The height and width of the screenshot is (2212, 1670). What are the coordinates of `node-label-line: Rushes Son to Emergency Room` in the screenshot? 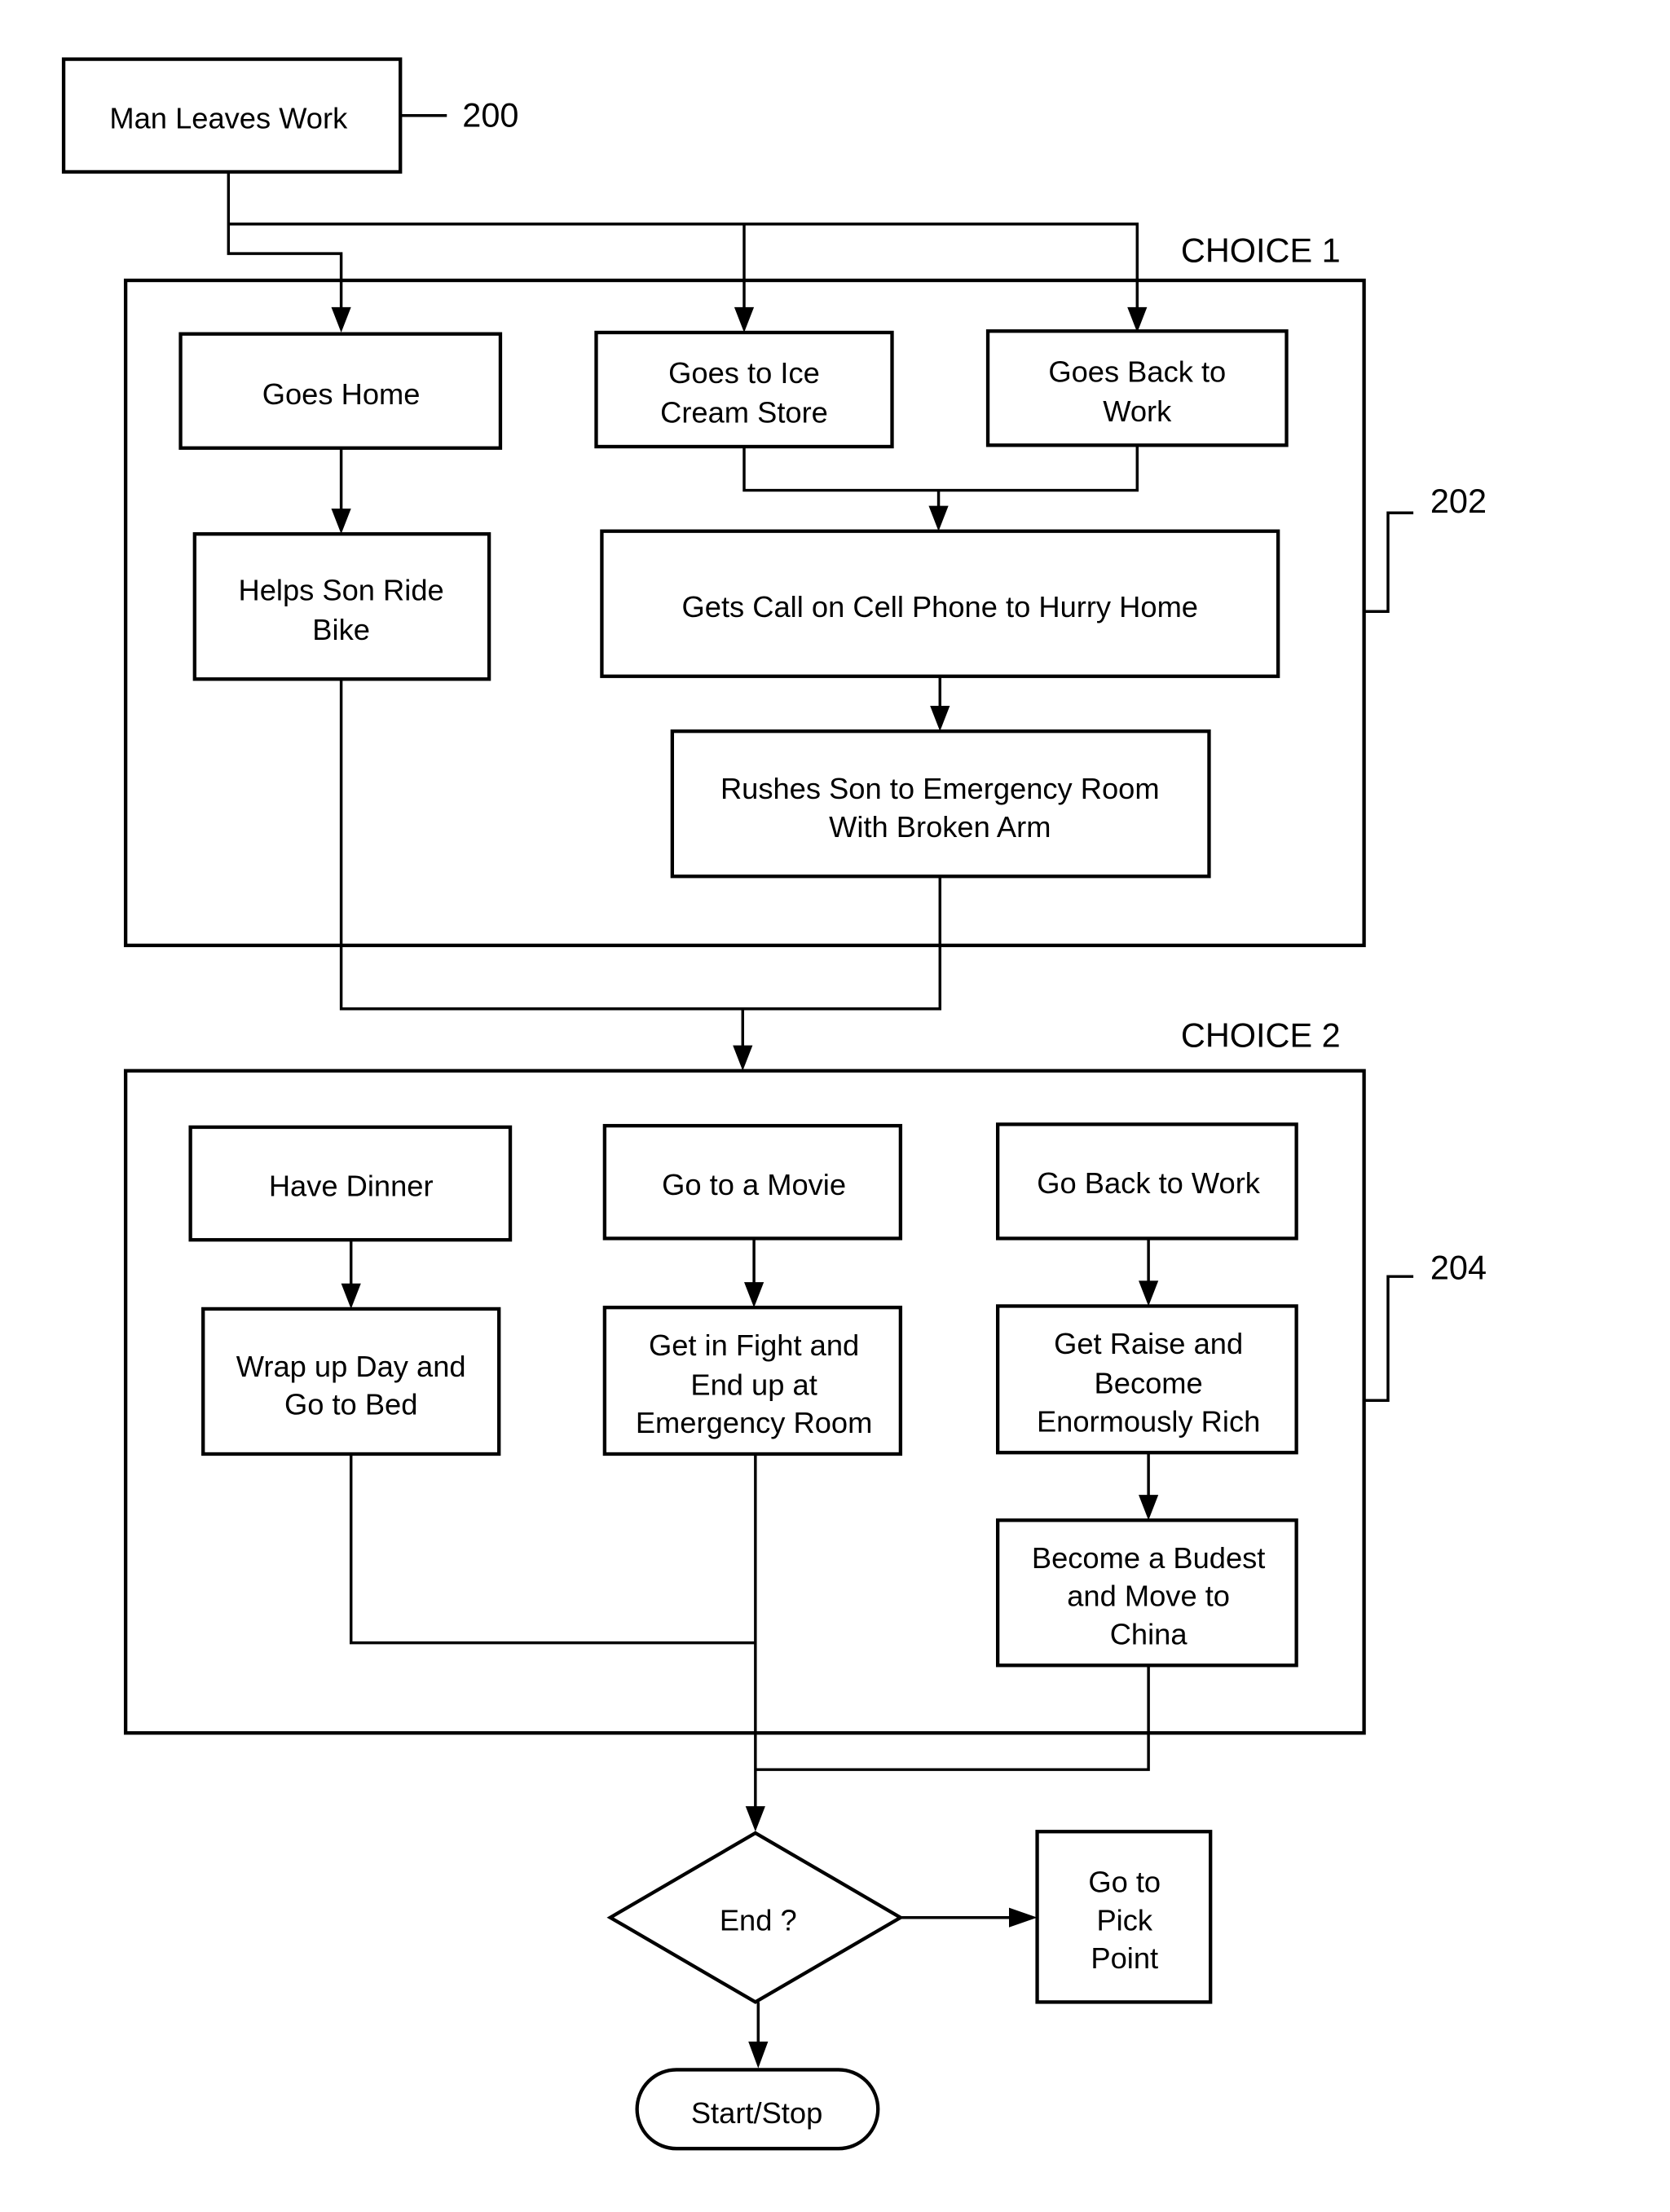 It's located at (940, 788).